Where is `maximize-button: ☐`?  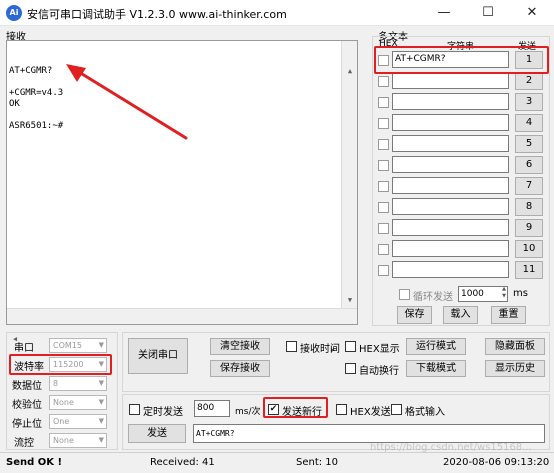 maximize-button: ☐ is located at coordinates (488, 13).